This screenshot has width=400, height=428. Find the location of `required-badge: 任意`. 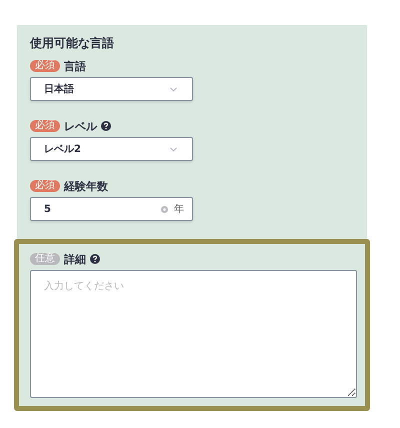

required-badge: 任意 is located at coordinates (45, 259).